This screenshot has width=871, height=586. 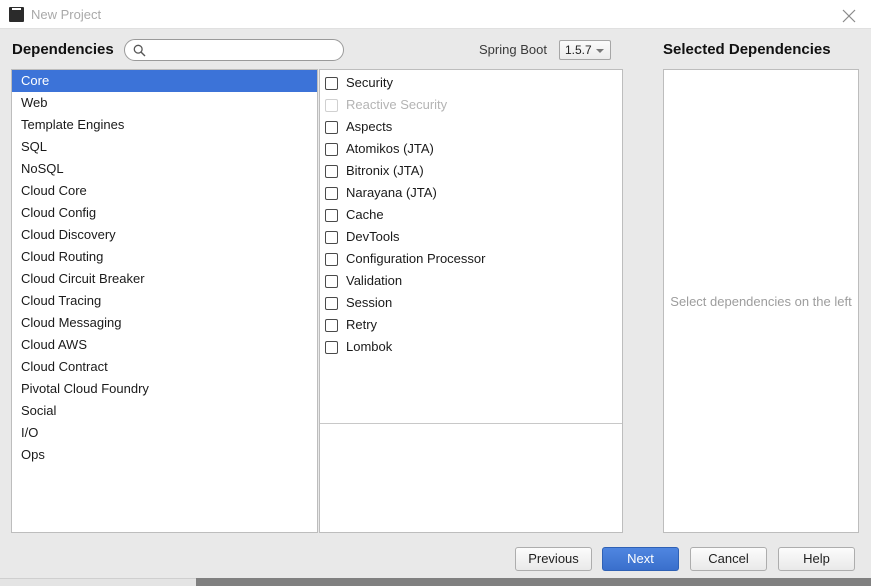 What do you see at coordinates (164, 213) in the screenshot?
I see `category-list-item: Cloud Config` at bounding box center [164, 213].